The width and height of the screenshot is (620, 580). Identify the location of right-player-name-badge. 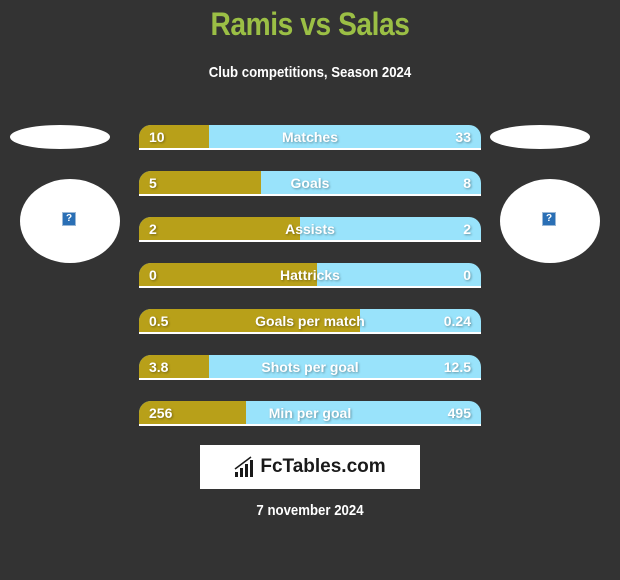
(540, 137).